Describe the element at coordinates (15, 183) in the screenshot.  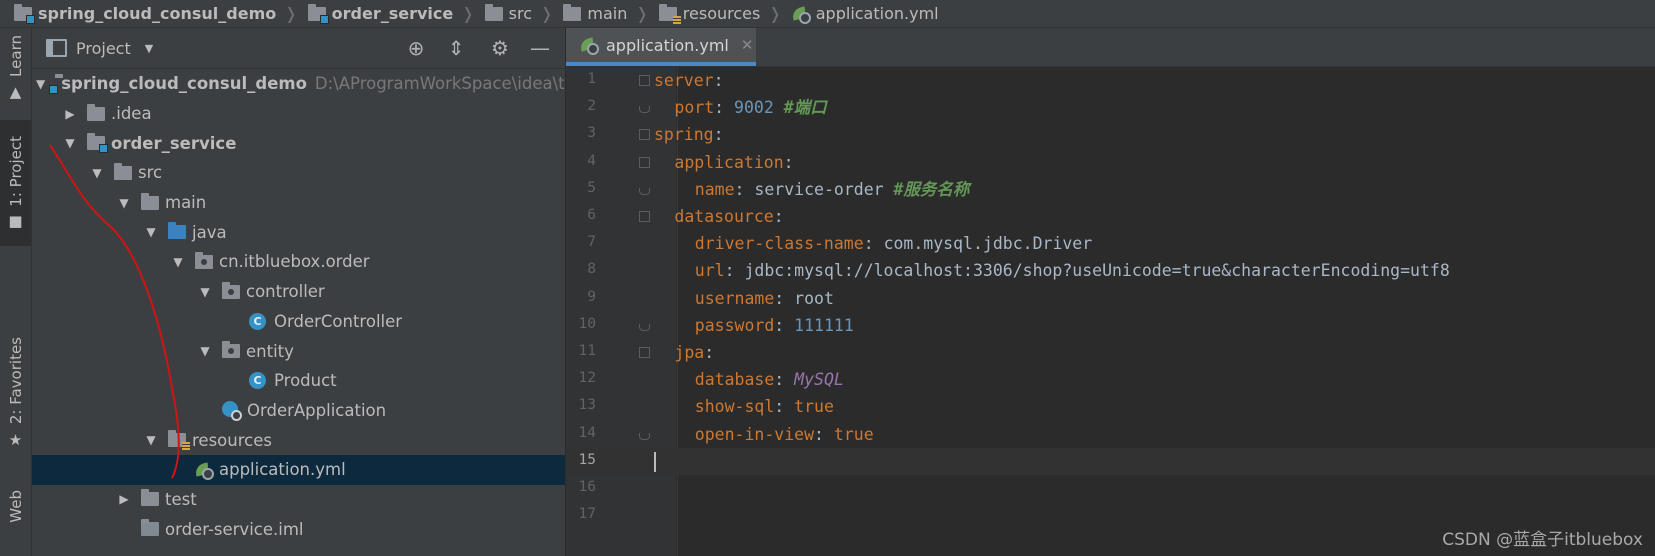
I see `project-tool-tab: 1: Project ■` at that location.